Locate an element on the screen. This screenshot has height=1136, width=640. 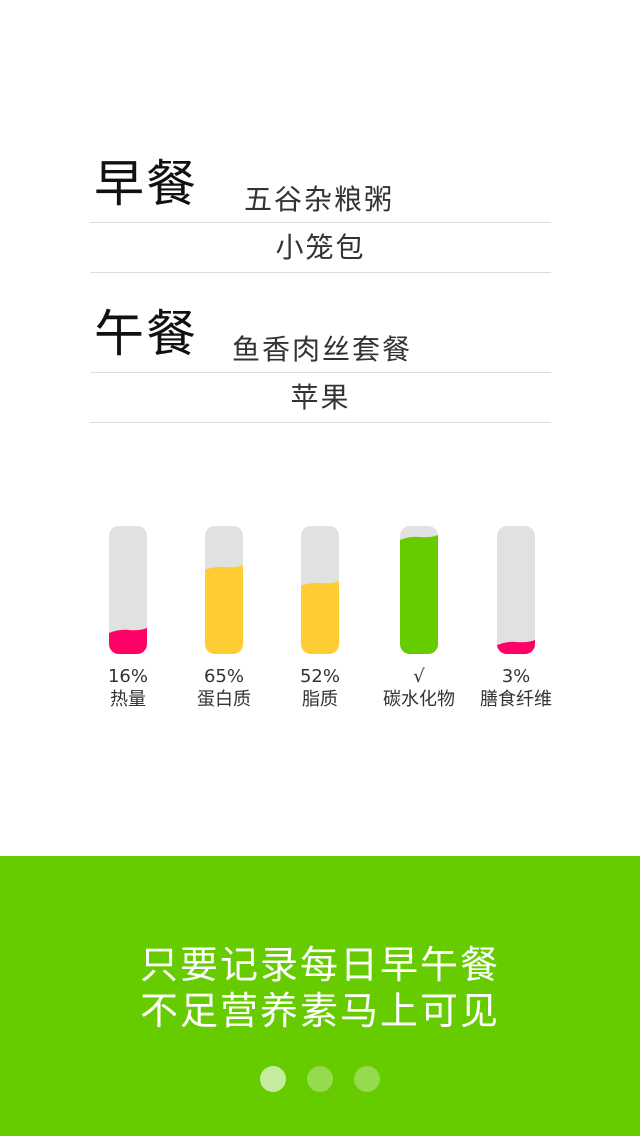
page-indicator is located at coordinates (320, 1081).